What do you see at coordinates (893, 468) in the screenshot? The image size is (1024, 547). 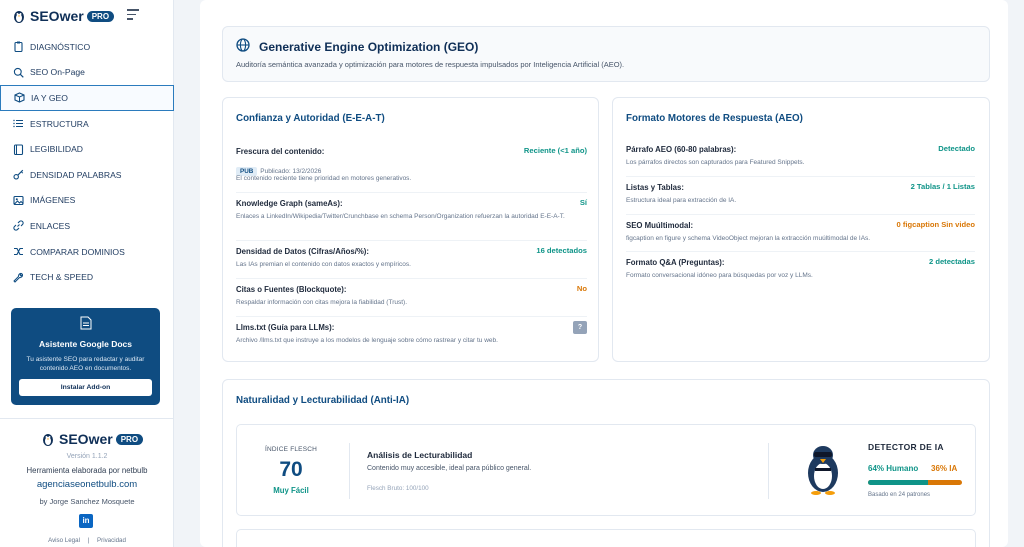 I see `human-percent: 64% Humano` at bounding box center [893, 468].